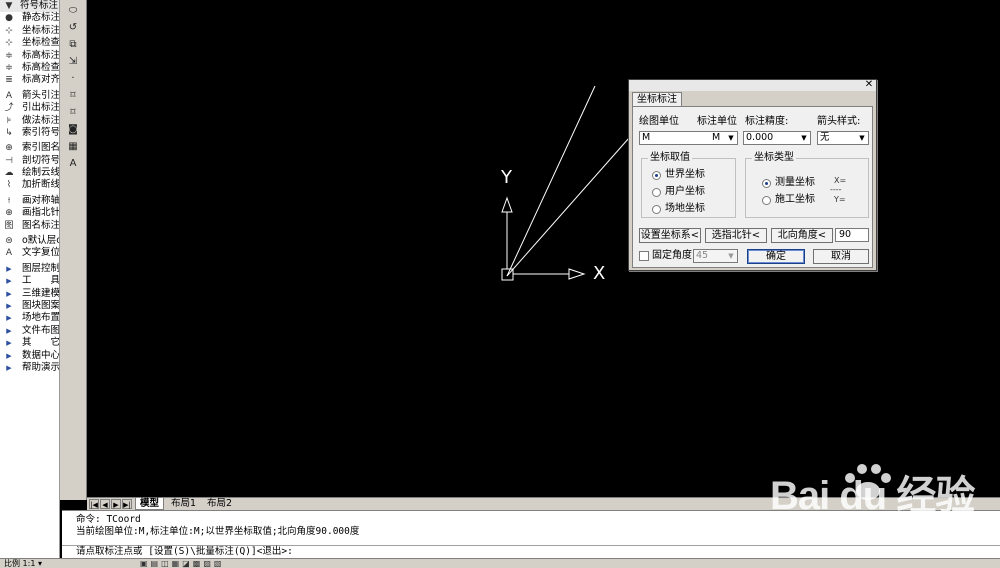  Describe the element at coordinates (678, 209) in the screenshot. I see `radio-site-coord: 场地坐标` at that location.